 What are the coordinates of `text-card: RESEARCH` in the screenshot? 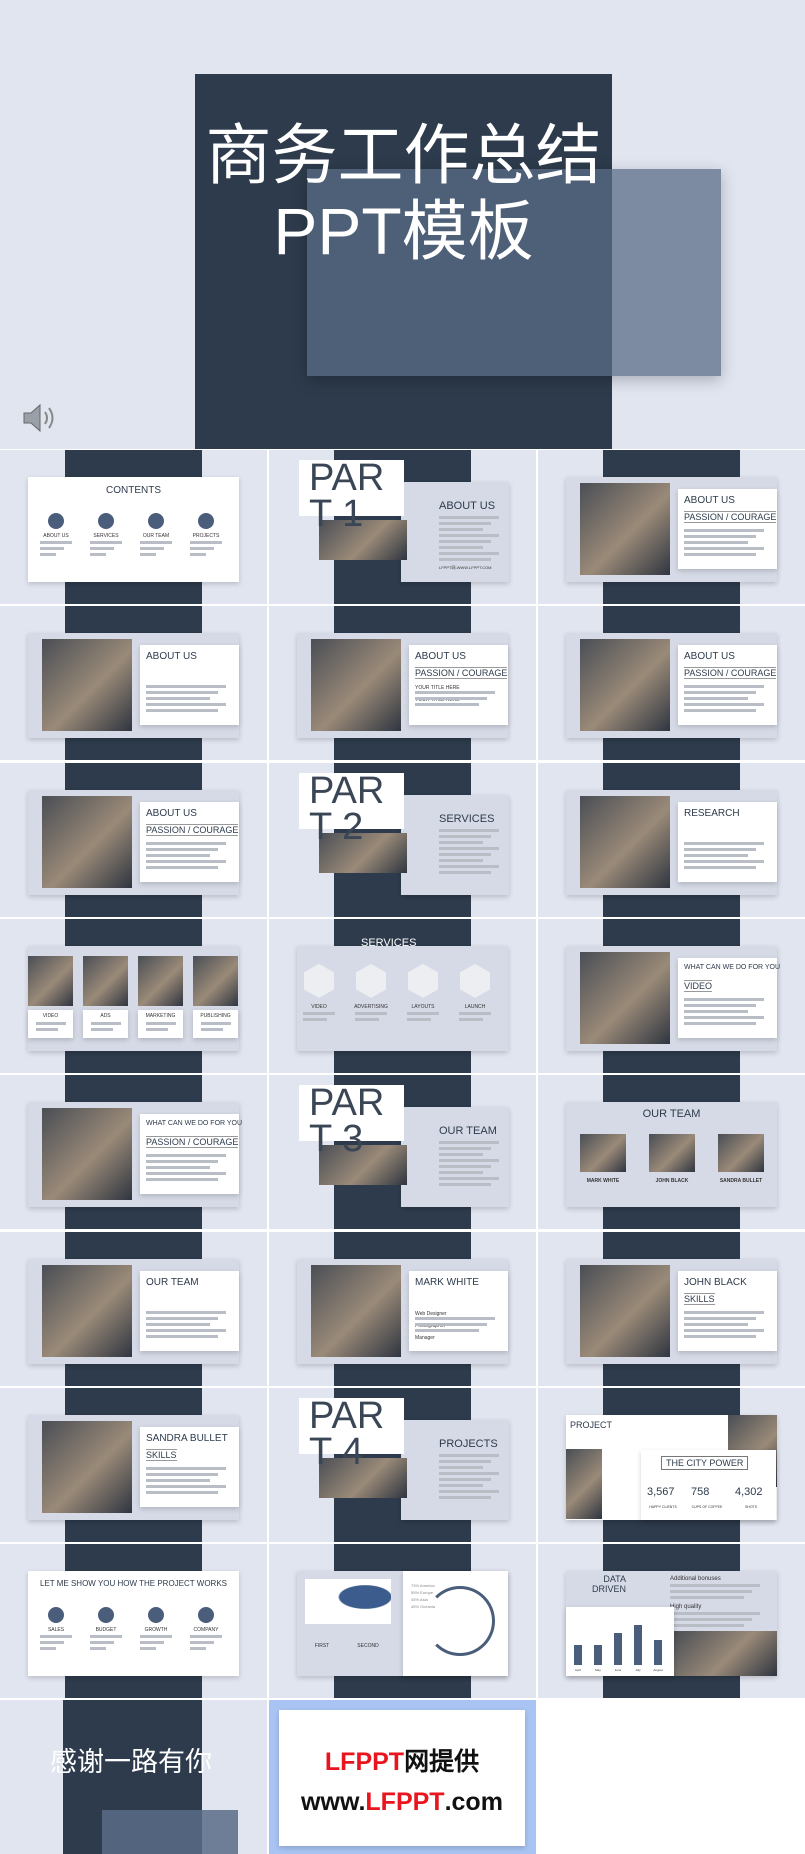 It's located at (727, 841).